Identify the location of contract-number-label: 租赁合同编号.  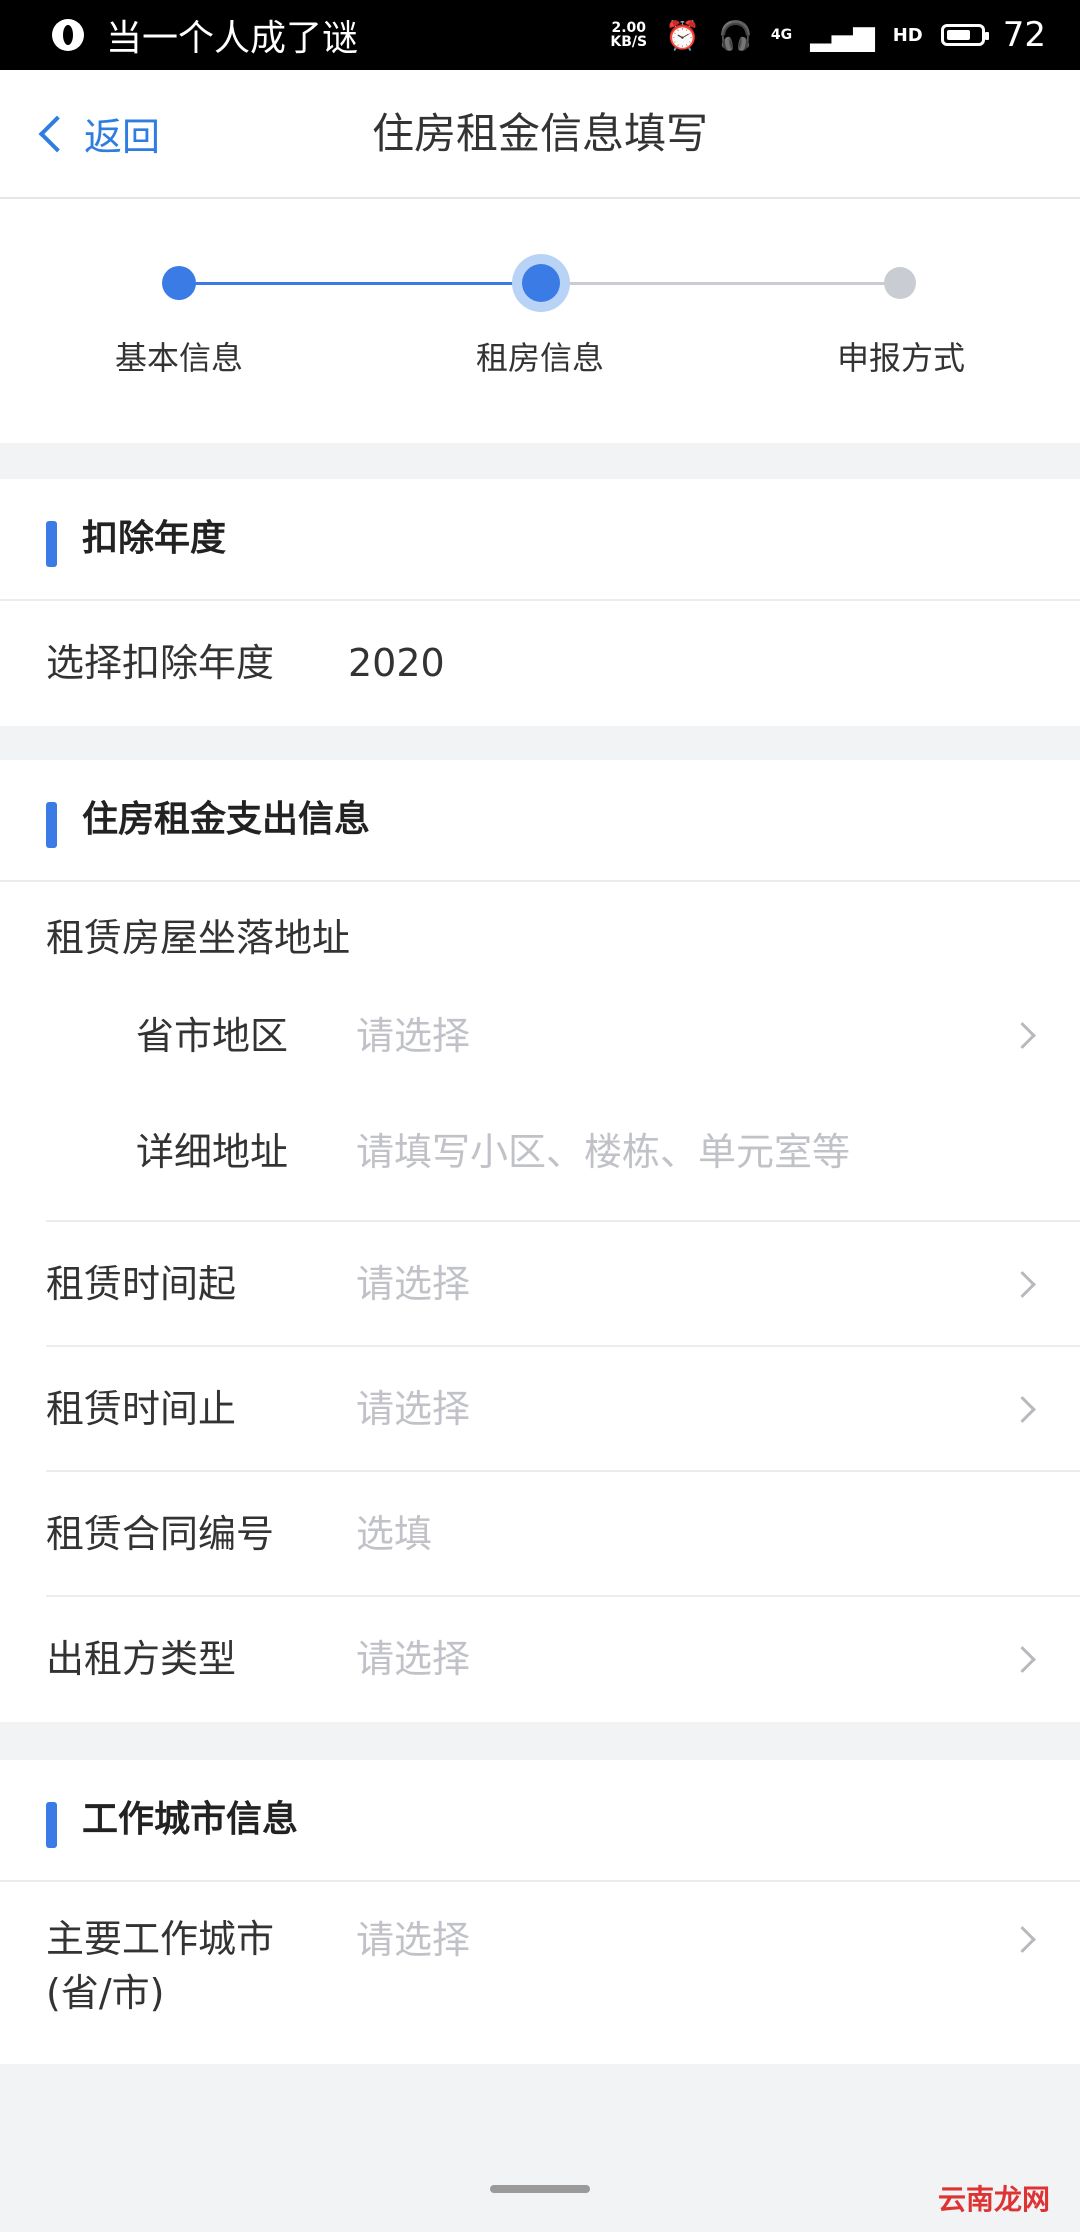
(160, 1534).